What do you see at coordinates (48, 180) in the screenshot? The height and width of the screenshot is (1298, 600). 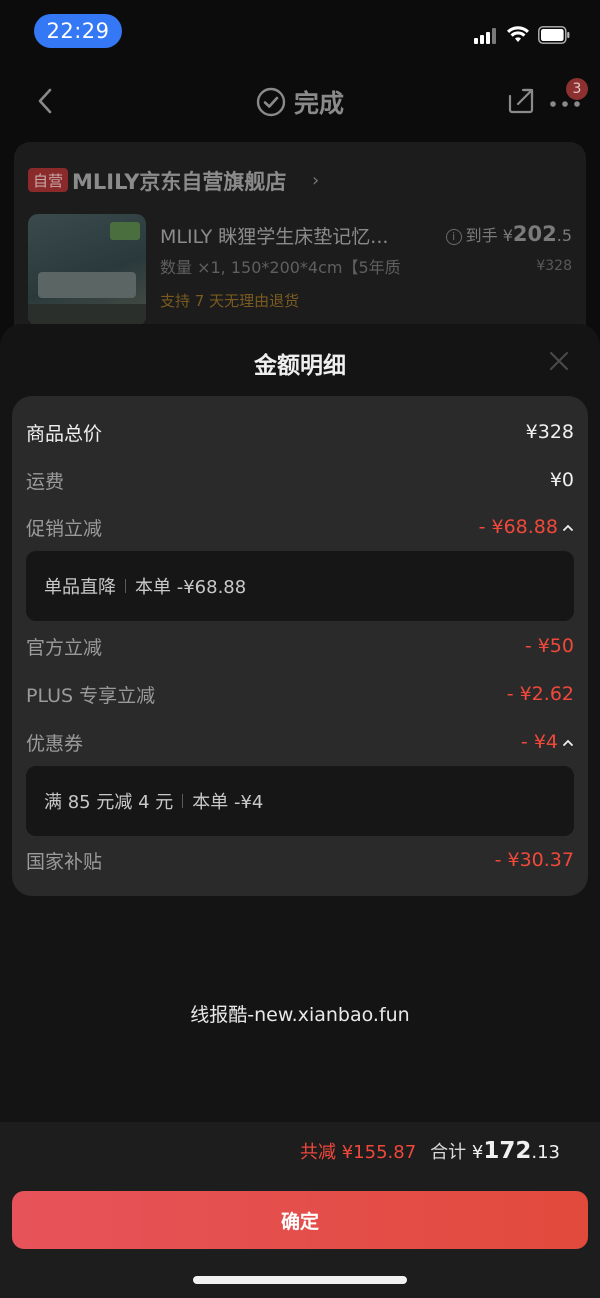 I see `self-operated-tag: 自营` at bounding box center [48, 180].